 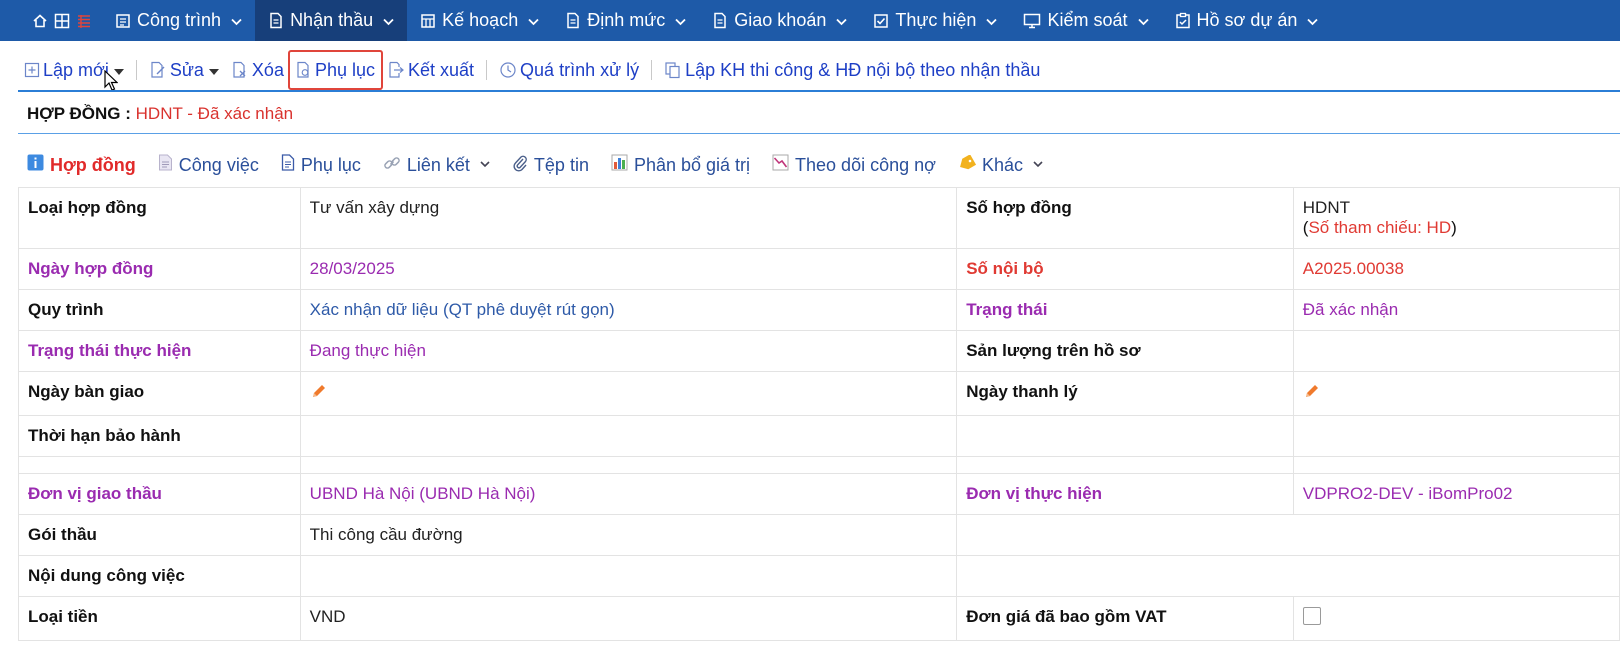 I want to click on reference-line: (Số tham chiếu: HD), so click(x=1456, y=228).